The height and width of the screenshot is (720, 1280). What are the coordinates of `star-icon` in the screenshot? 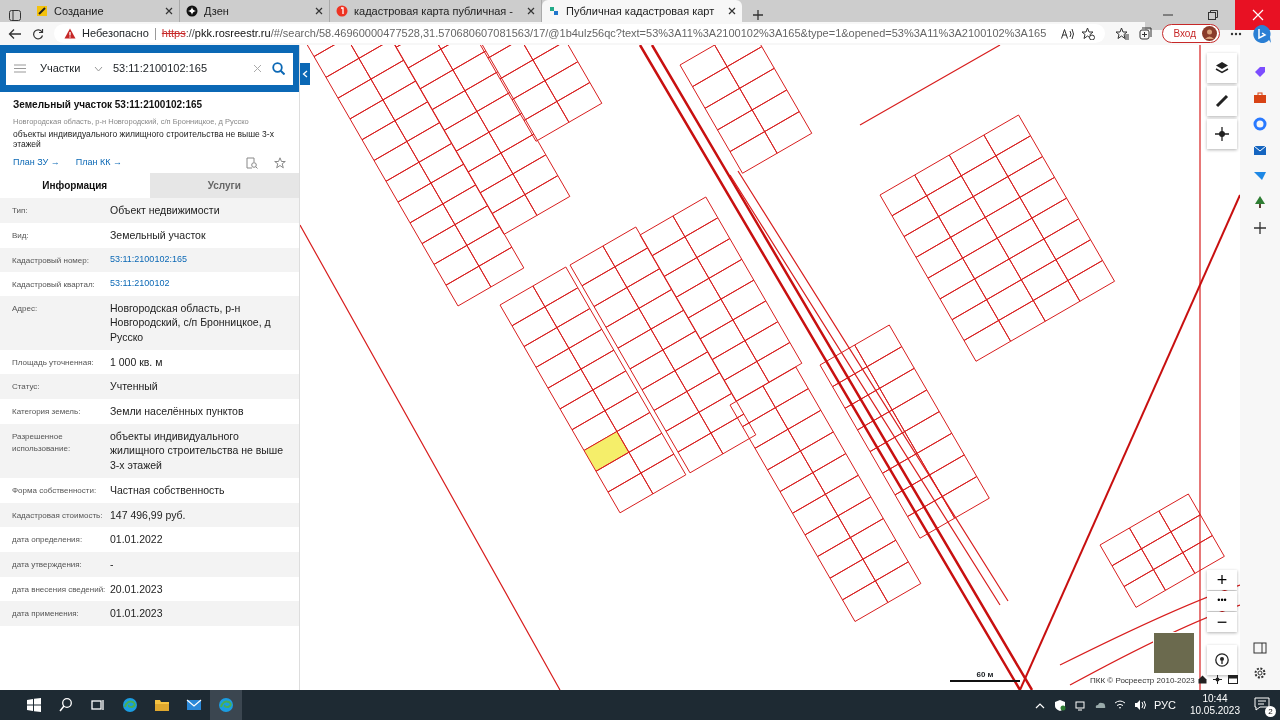 It's located at (192, 11).